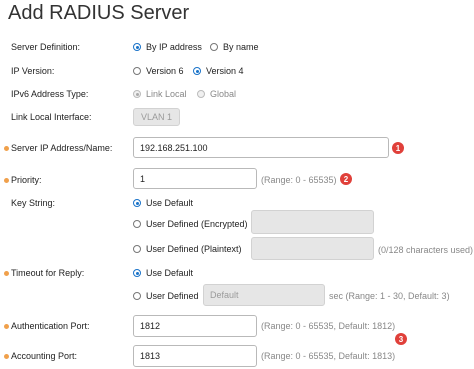  I want to click on key-string-encrypted-label: User Defined (Encrypted), so click(197, 224).